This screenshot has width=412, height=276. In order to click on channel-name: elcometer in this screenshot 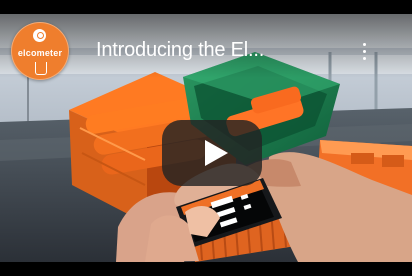, I will do `click(40, 53)`.